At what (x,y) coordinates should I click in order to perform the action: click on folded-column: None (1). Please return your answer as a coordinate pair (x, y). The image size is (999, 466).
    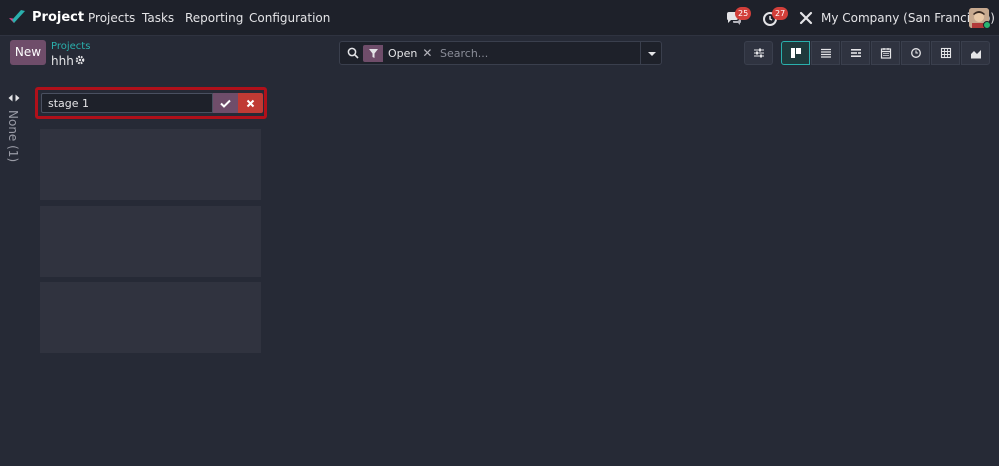
    Looking at the image, I should click on (14, 277).